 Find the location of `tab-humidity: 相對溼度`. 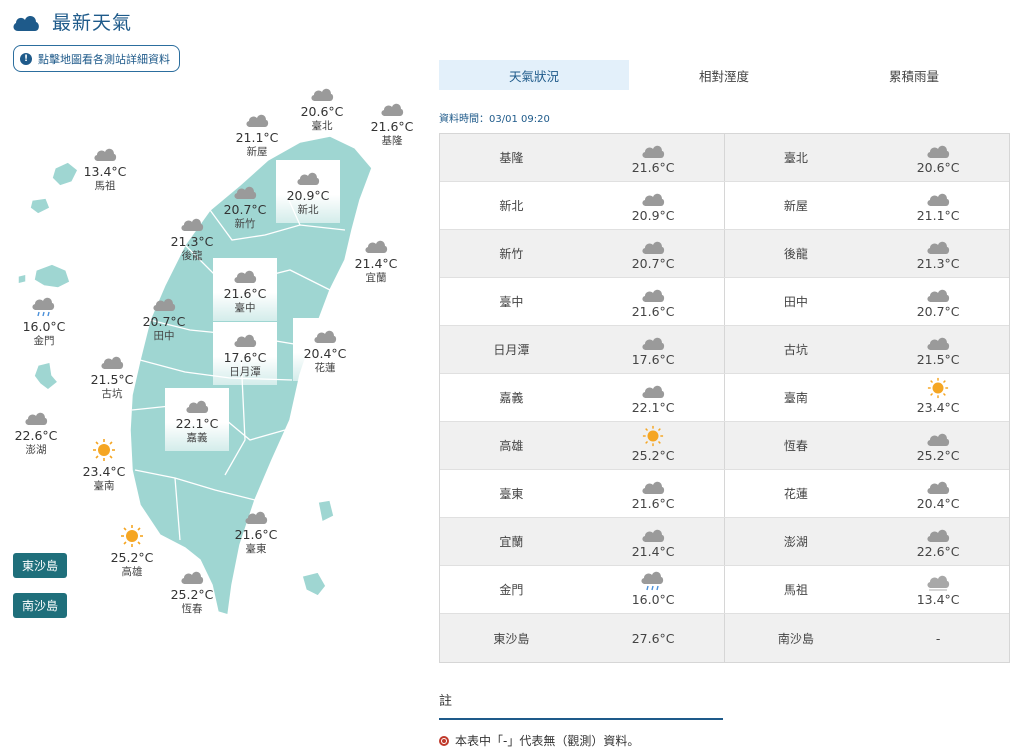

tab-humidity: 相對溼度 is located at coordinates (724, 75).